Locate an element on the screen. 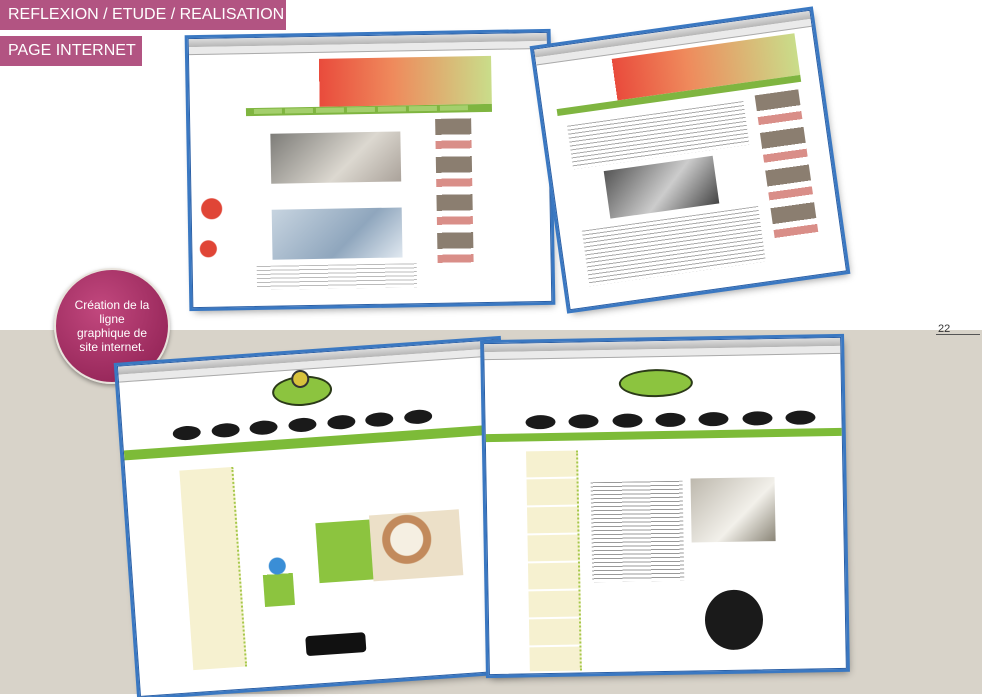 The width and height of the screenshot is (982, 697). meeting-photo is located at coordinates (336, 157).